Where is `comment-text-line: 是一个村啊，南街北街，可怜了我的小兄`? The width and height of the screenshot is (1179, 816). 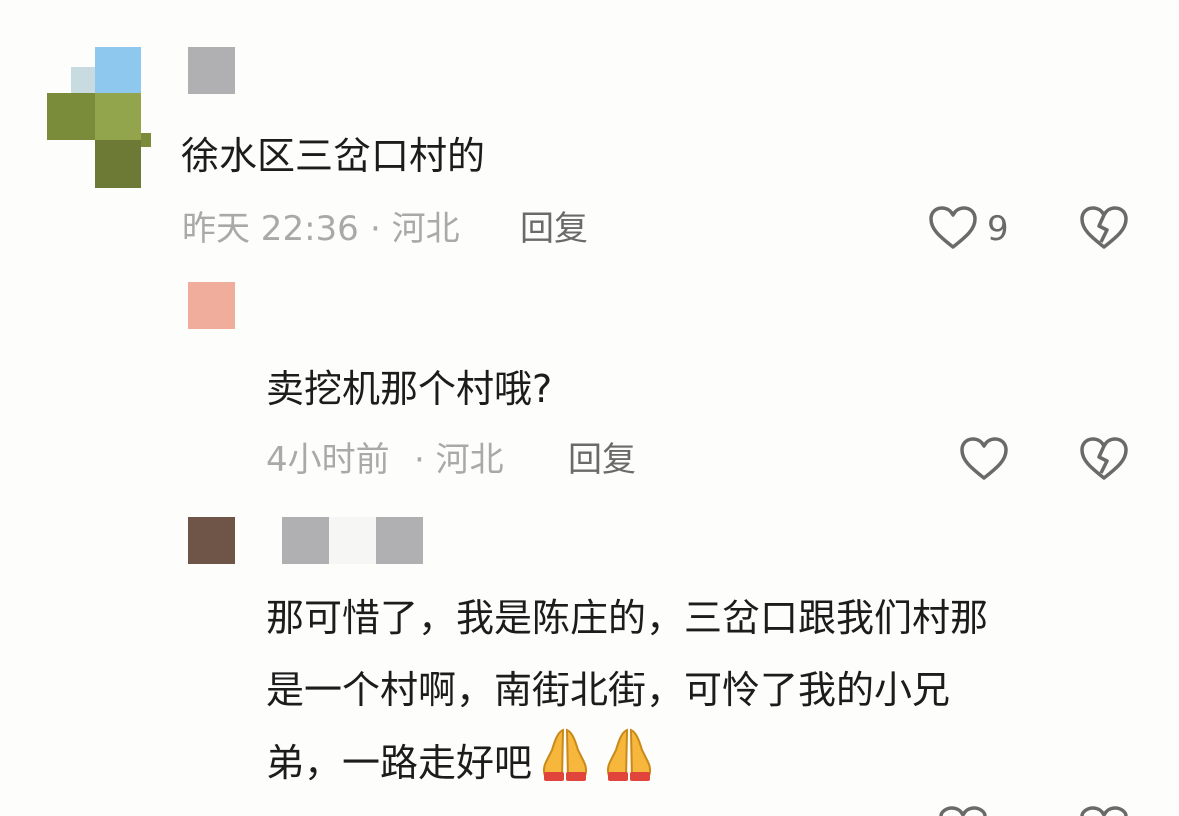
comment-text-line: 是一个村啊，南街北街，可怜了我的小兄 is located at coordinates (608, 690).